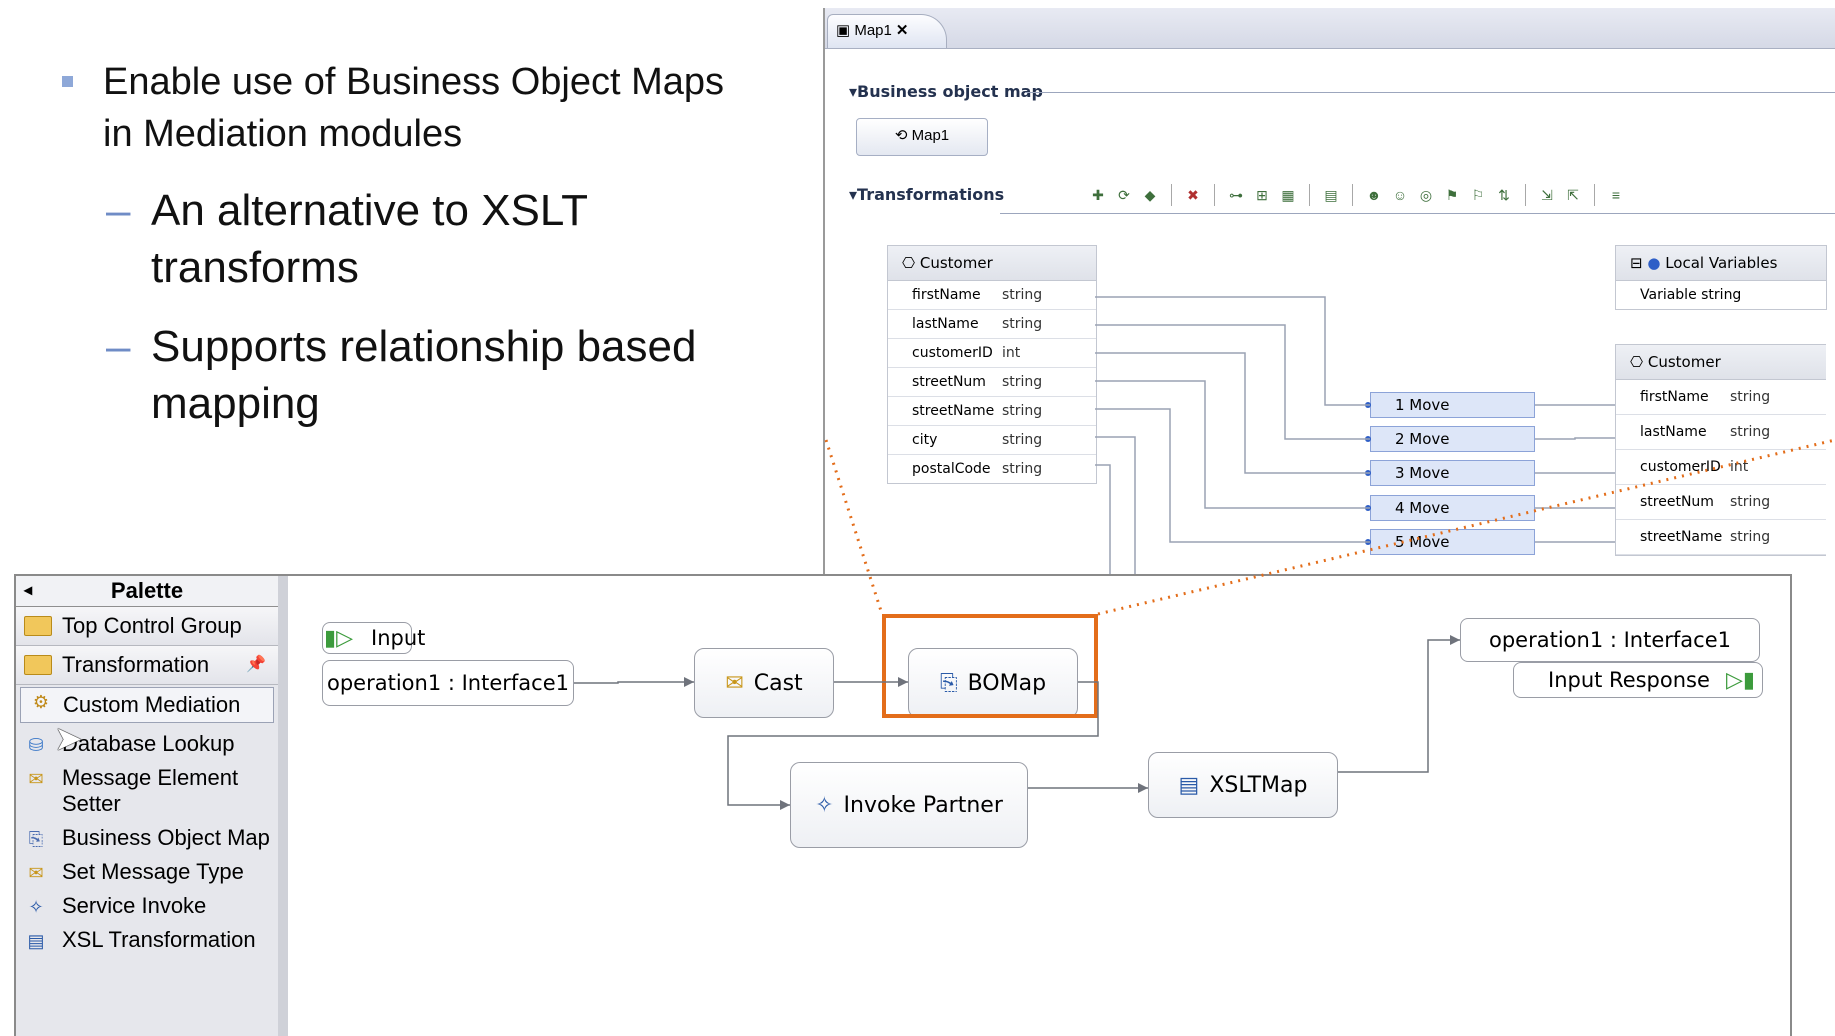  Describe the element at coordinates (36, 873) in the screenshot. I see `message-type-icon: ✉` at that location.